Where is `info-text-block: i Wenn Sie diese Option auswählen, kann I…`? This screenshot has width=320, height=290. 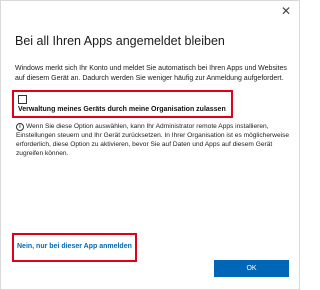 info-text-block: i Wenn Sie diese Option auswählen, kann I… is located at coordinates (153, 140).